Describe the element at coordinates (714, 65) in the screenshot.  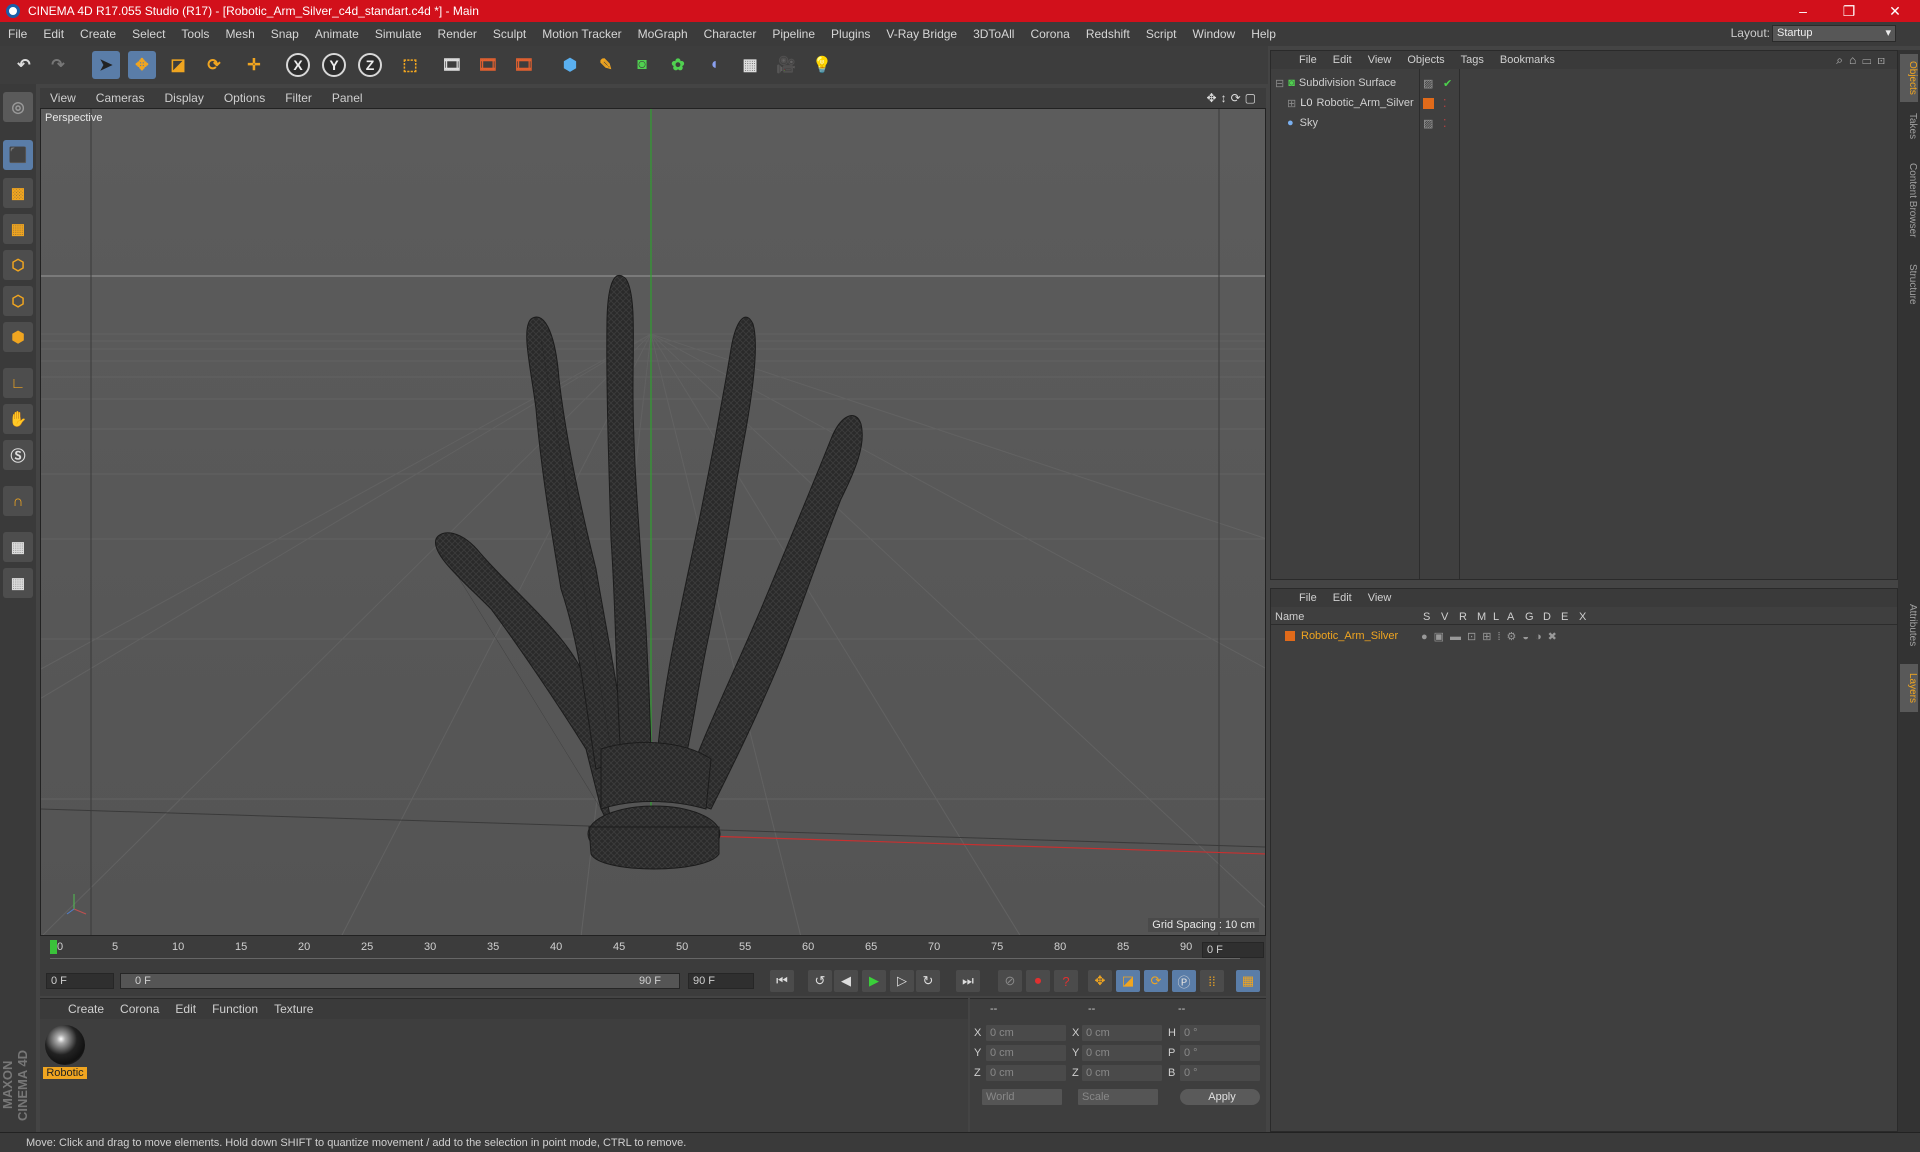
I see `deformer-icon: ◖` at that location.